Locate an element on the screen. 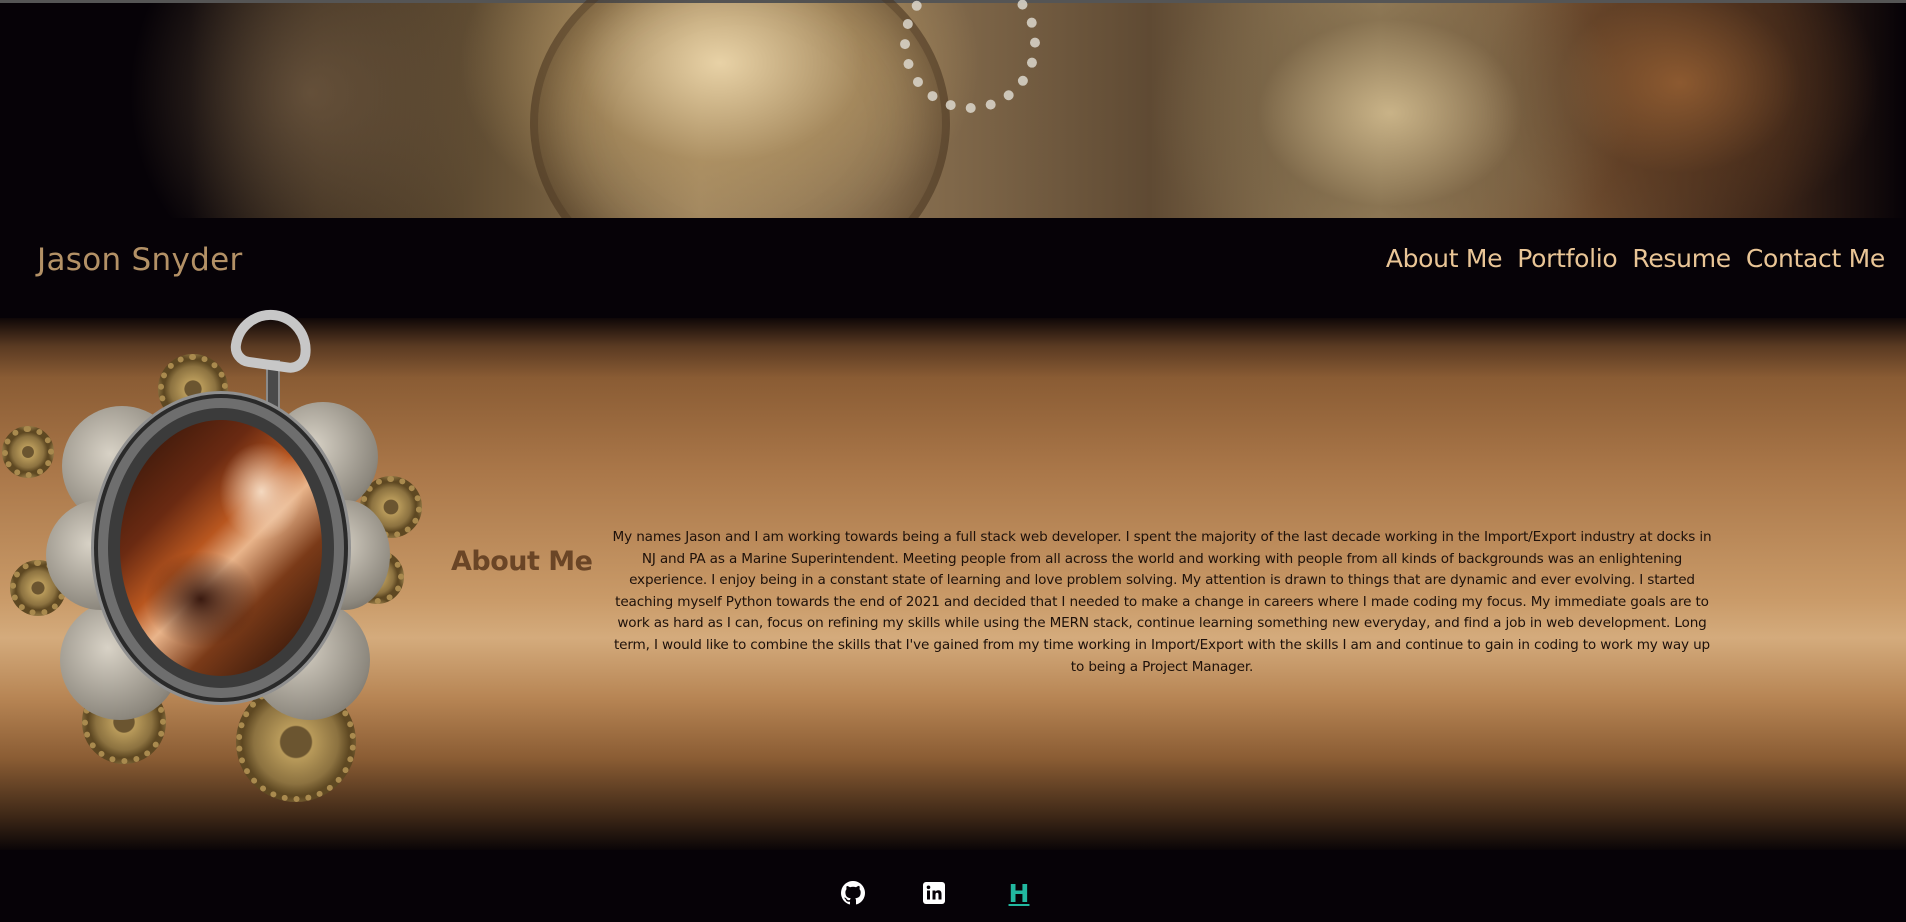 This screenshot has height=922, width=1906. about-heading: About Me is located at coordinates (522, 561).